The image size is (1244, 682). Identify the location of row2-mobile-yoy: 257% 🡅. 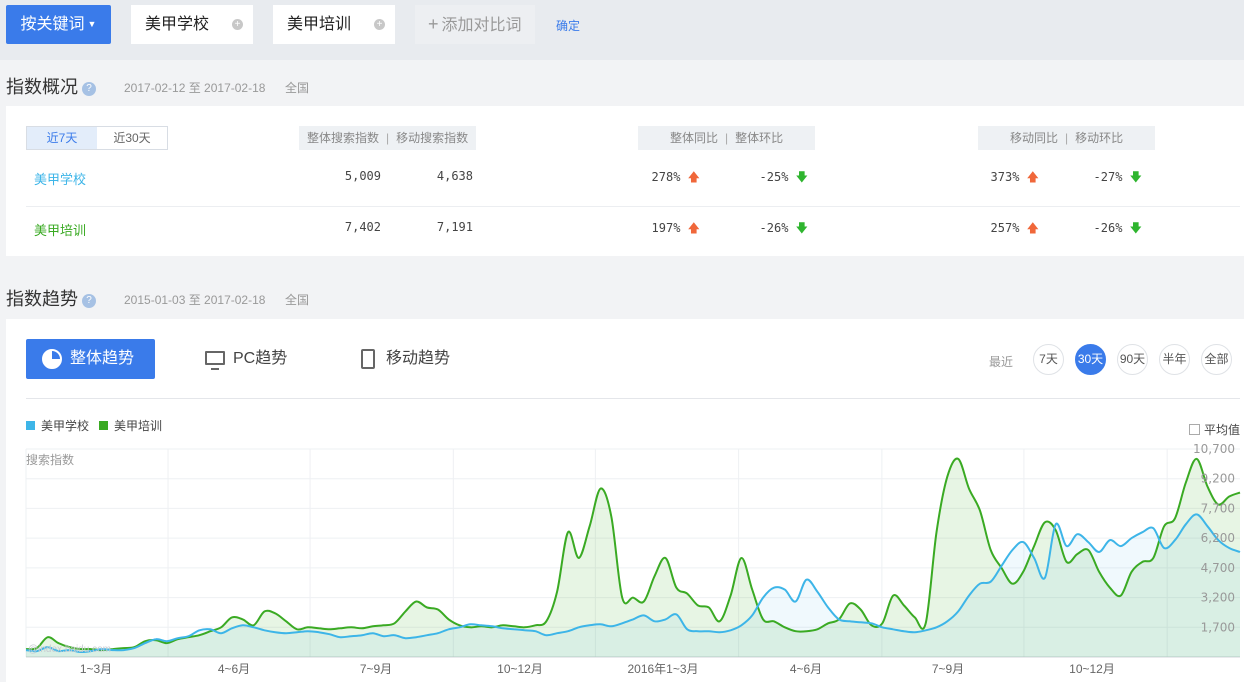
(1004, 229).